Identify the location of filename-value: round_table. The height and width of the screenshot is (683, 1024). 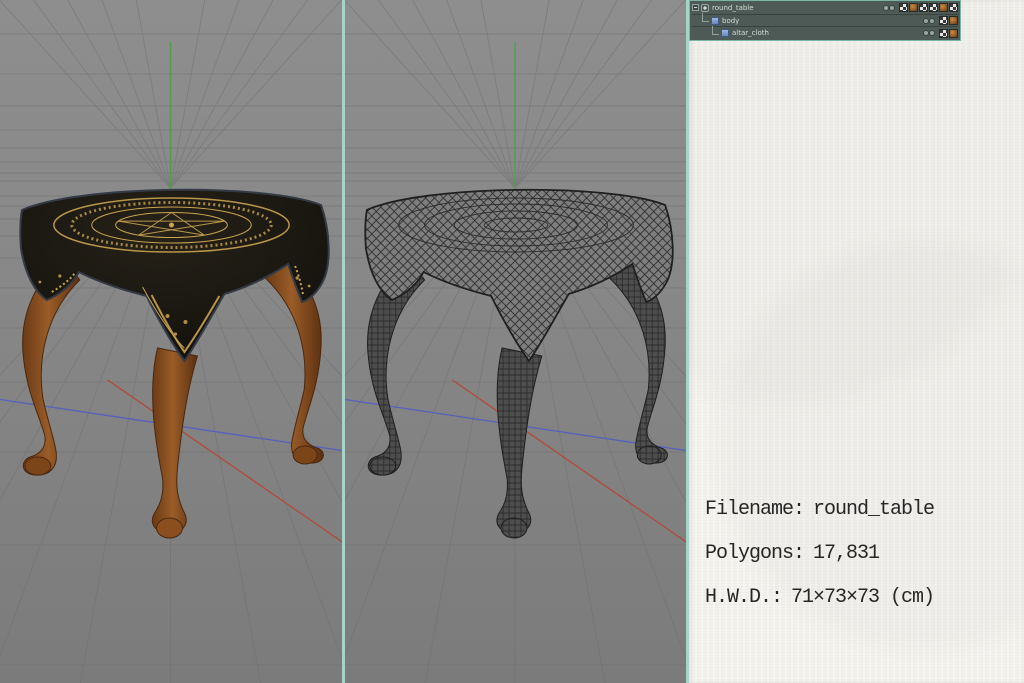
(874, 509).